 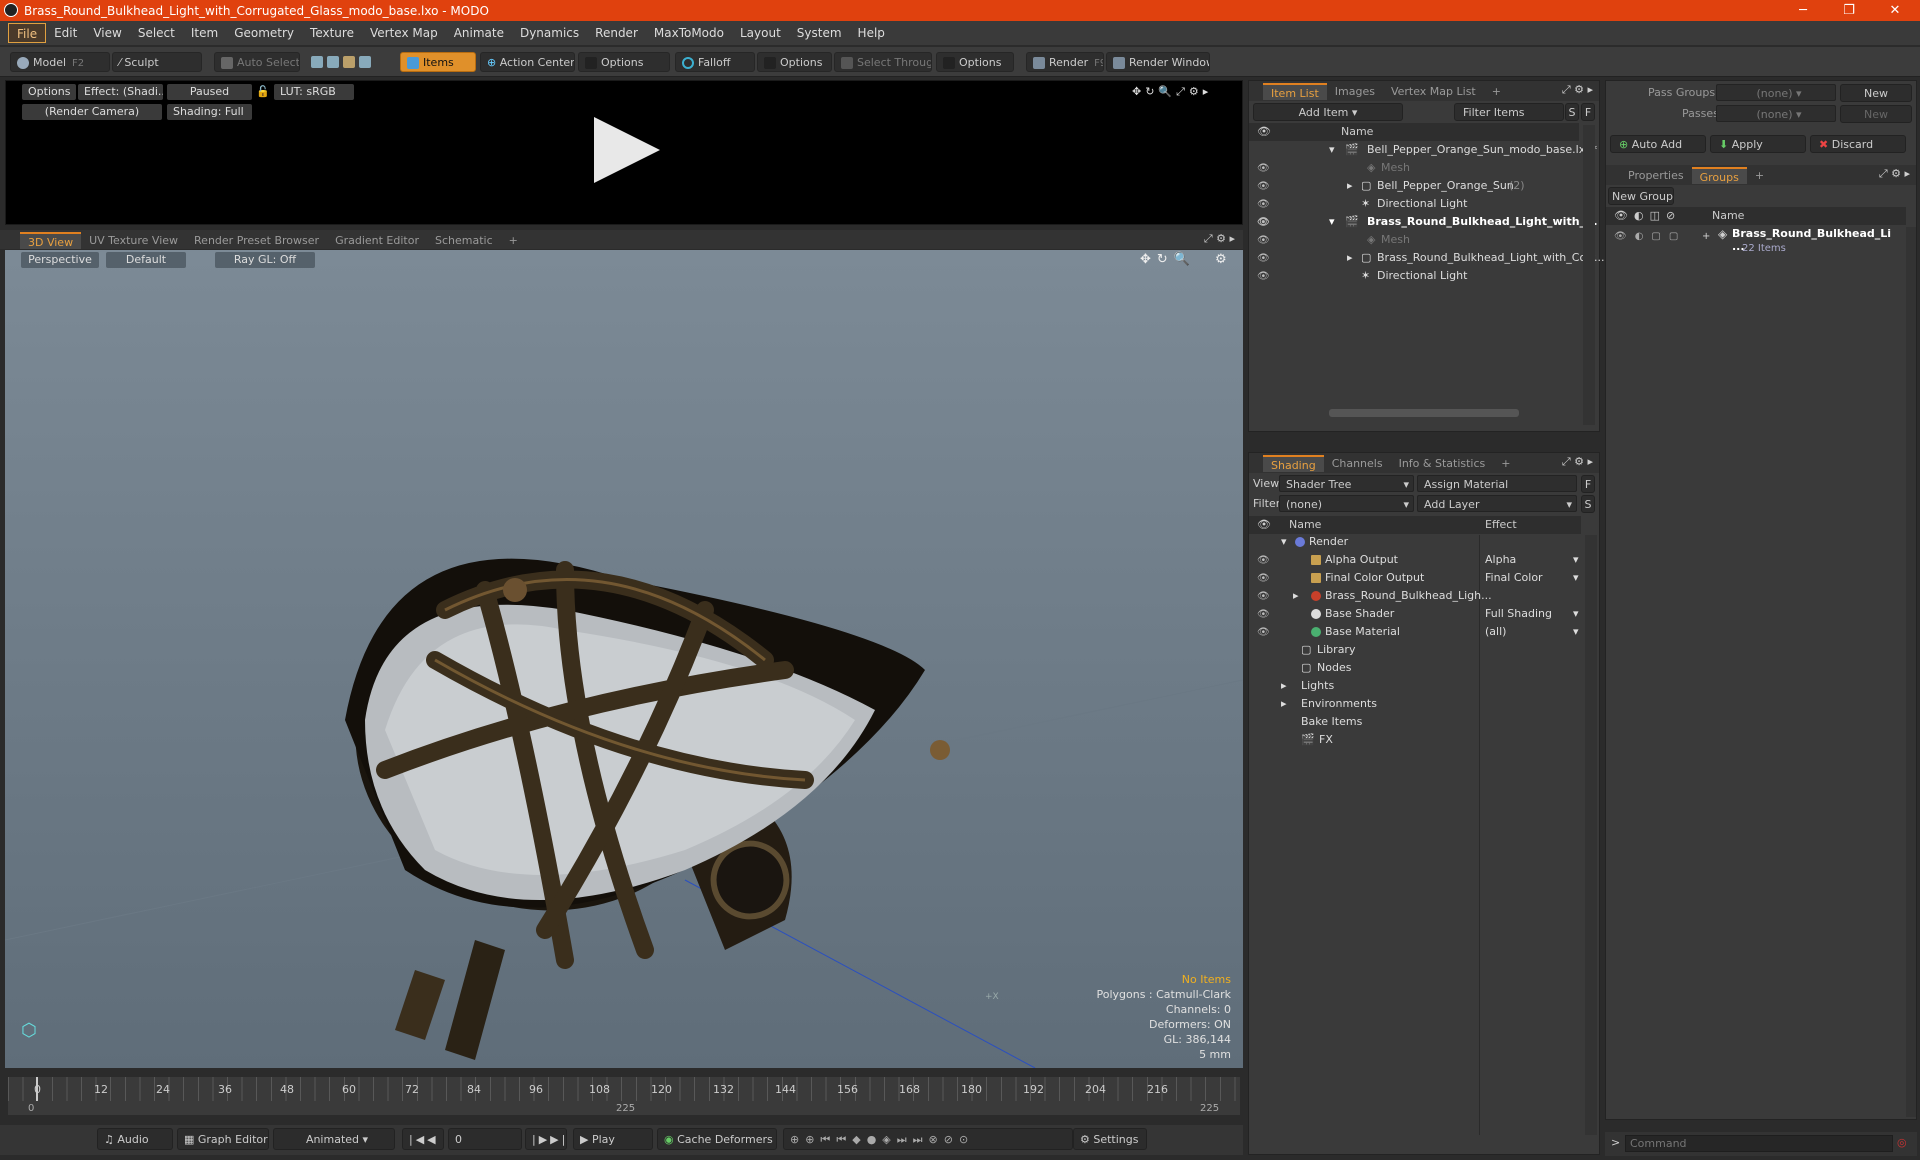 I want to click on lock-icon: 🔓, so click(x=263, y=92).